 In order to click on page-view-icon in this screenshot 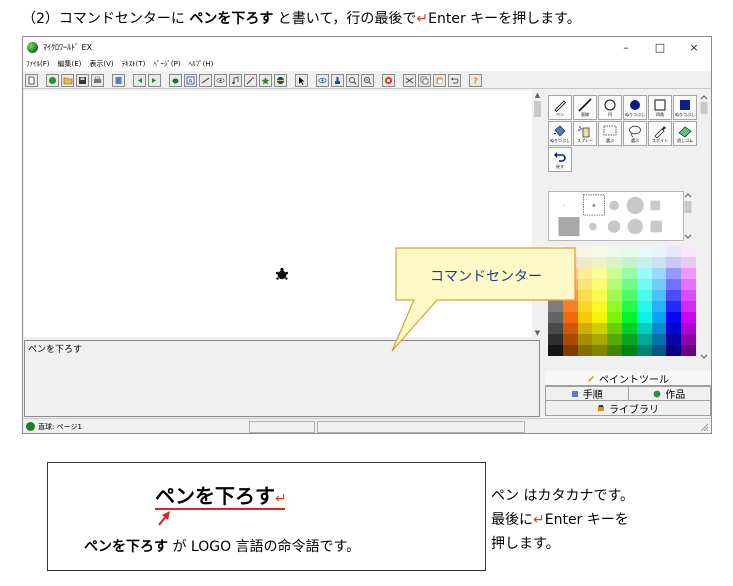, I will do `click(118, 80)`.